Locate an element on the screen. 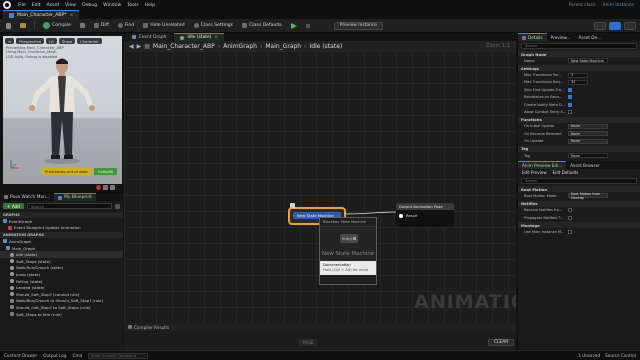 This screenshot has height=360, width=640. compile-button: Compile is located at coordinates (57, 25).